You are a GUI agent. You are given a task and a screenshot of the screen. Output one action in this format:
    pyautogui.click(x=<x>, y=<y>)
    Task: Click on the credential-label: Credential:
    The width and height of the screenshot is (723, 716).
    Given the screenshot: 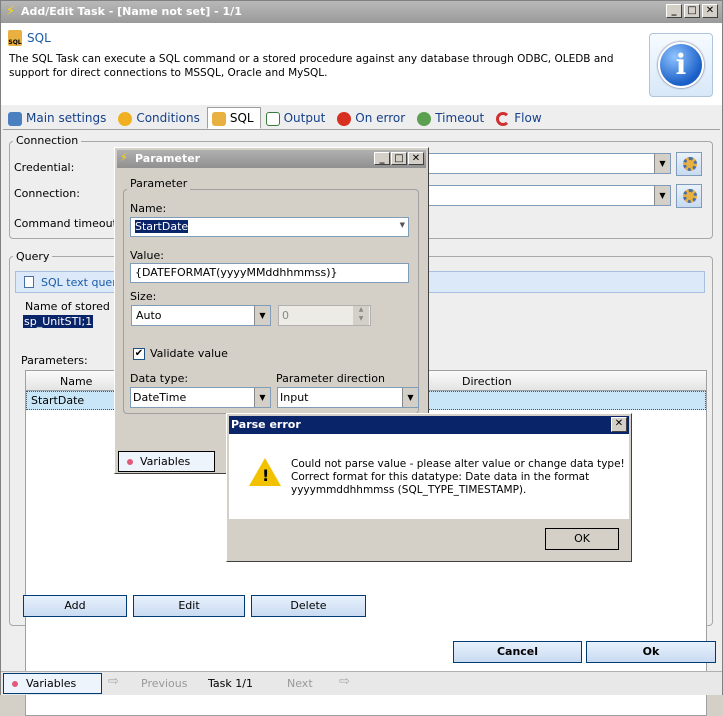 What is the action you would take?
    pyautogui.click(x=44, y=167)
    